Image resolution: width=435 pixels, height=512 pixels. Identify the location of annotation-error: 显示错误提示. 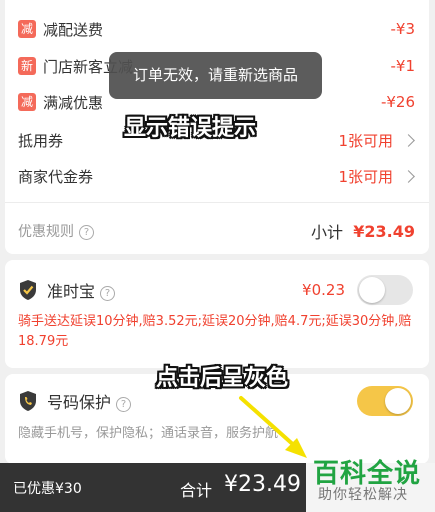
(190, 128).